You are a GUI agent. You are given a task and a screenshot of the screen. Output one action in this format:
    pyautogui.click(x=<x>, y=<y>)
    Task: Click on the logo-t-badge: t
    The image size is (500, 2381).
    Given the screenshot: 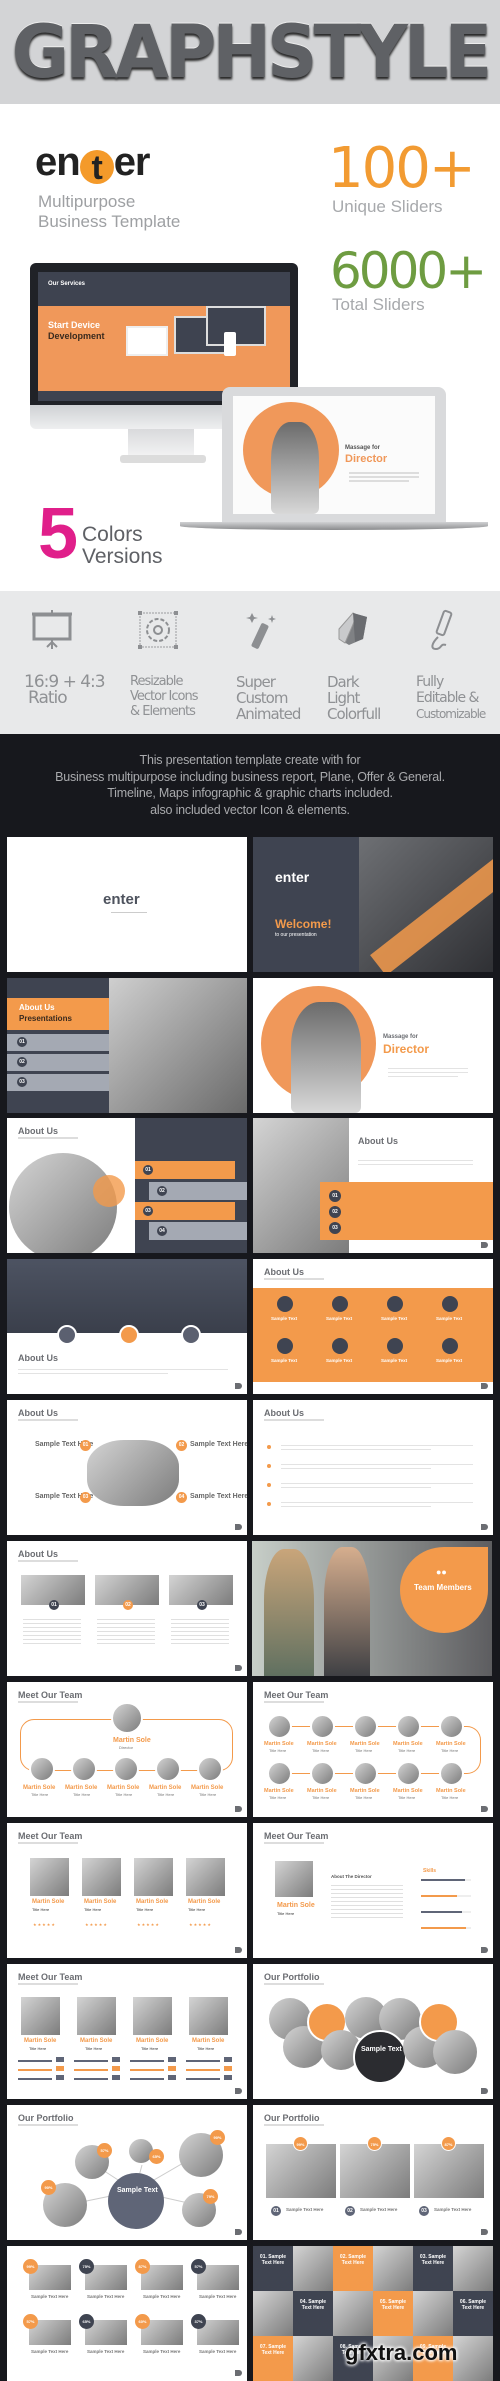 What is the action you would take?
    pyautogui.click(x=96, y=168)
    